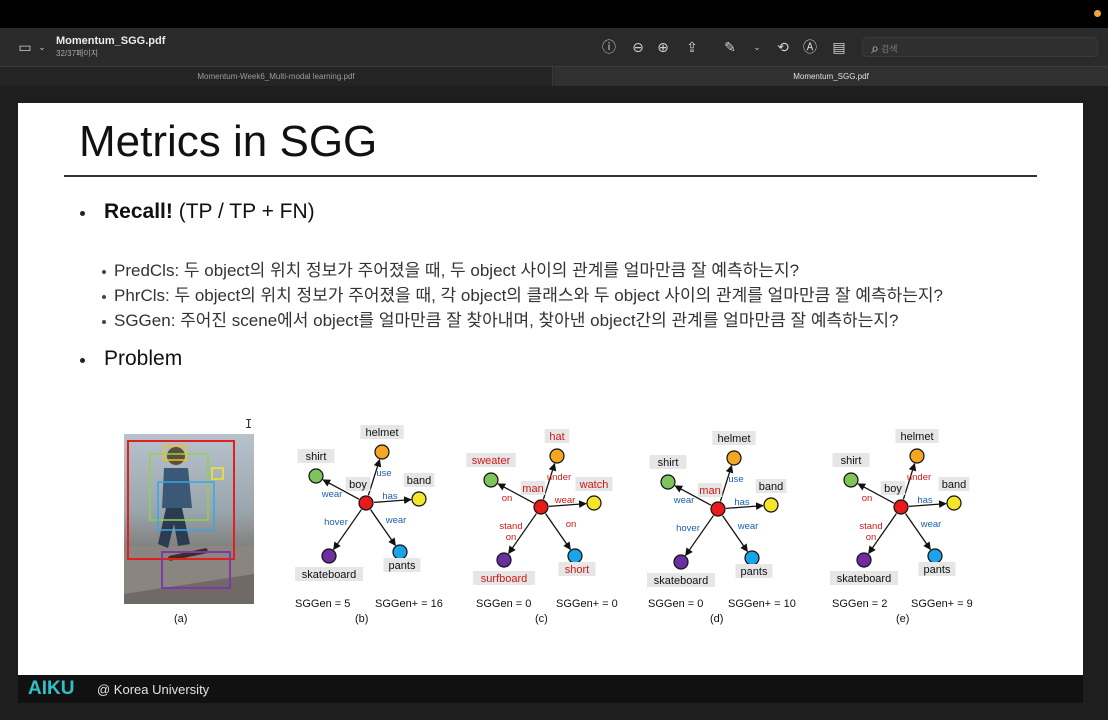  Describe the element at coordinates (730, 47) in the screenshot. I see `markup-pen-icon: ✎` at that location.